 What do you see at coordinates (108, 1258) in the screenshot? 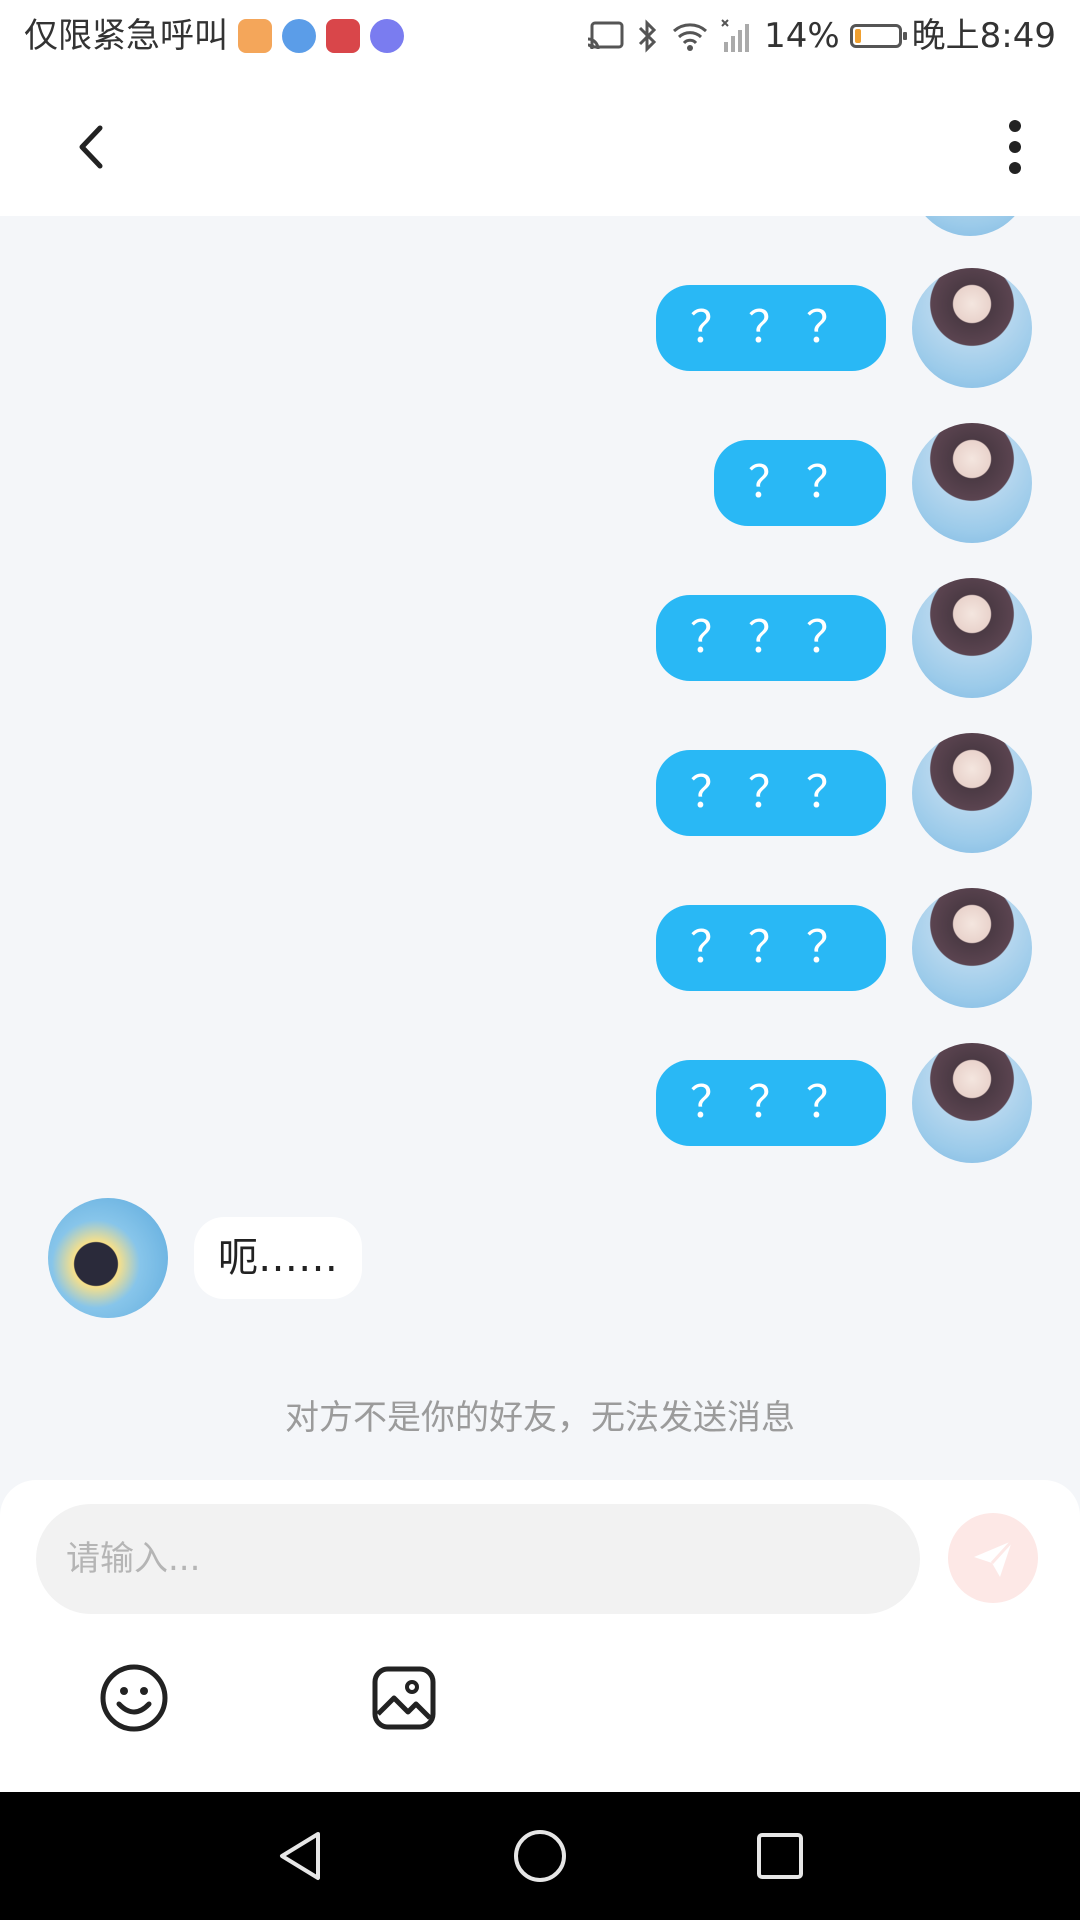
I see `avatar-contact` at bounding box center [108, 1258].